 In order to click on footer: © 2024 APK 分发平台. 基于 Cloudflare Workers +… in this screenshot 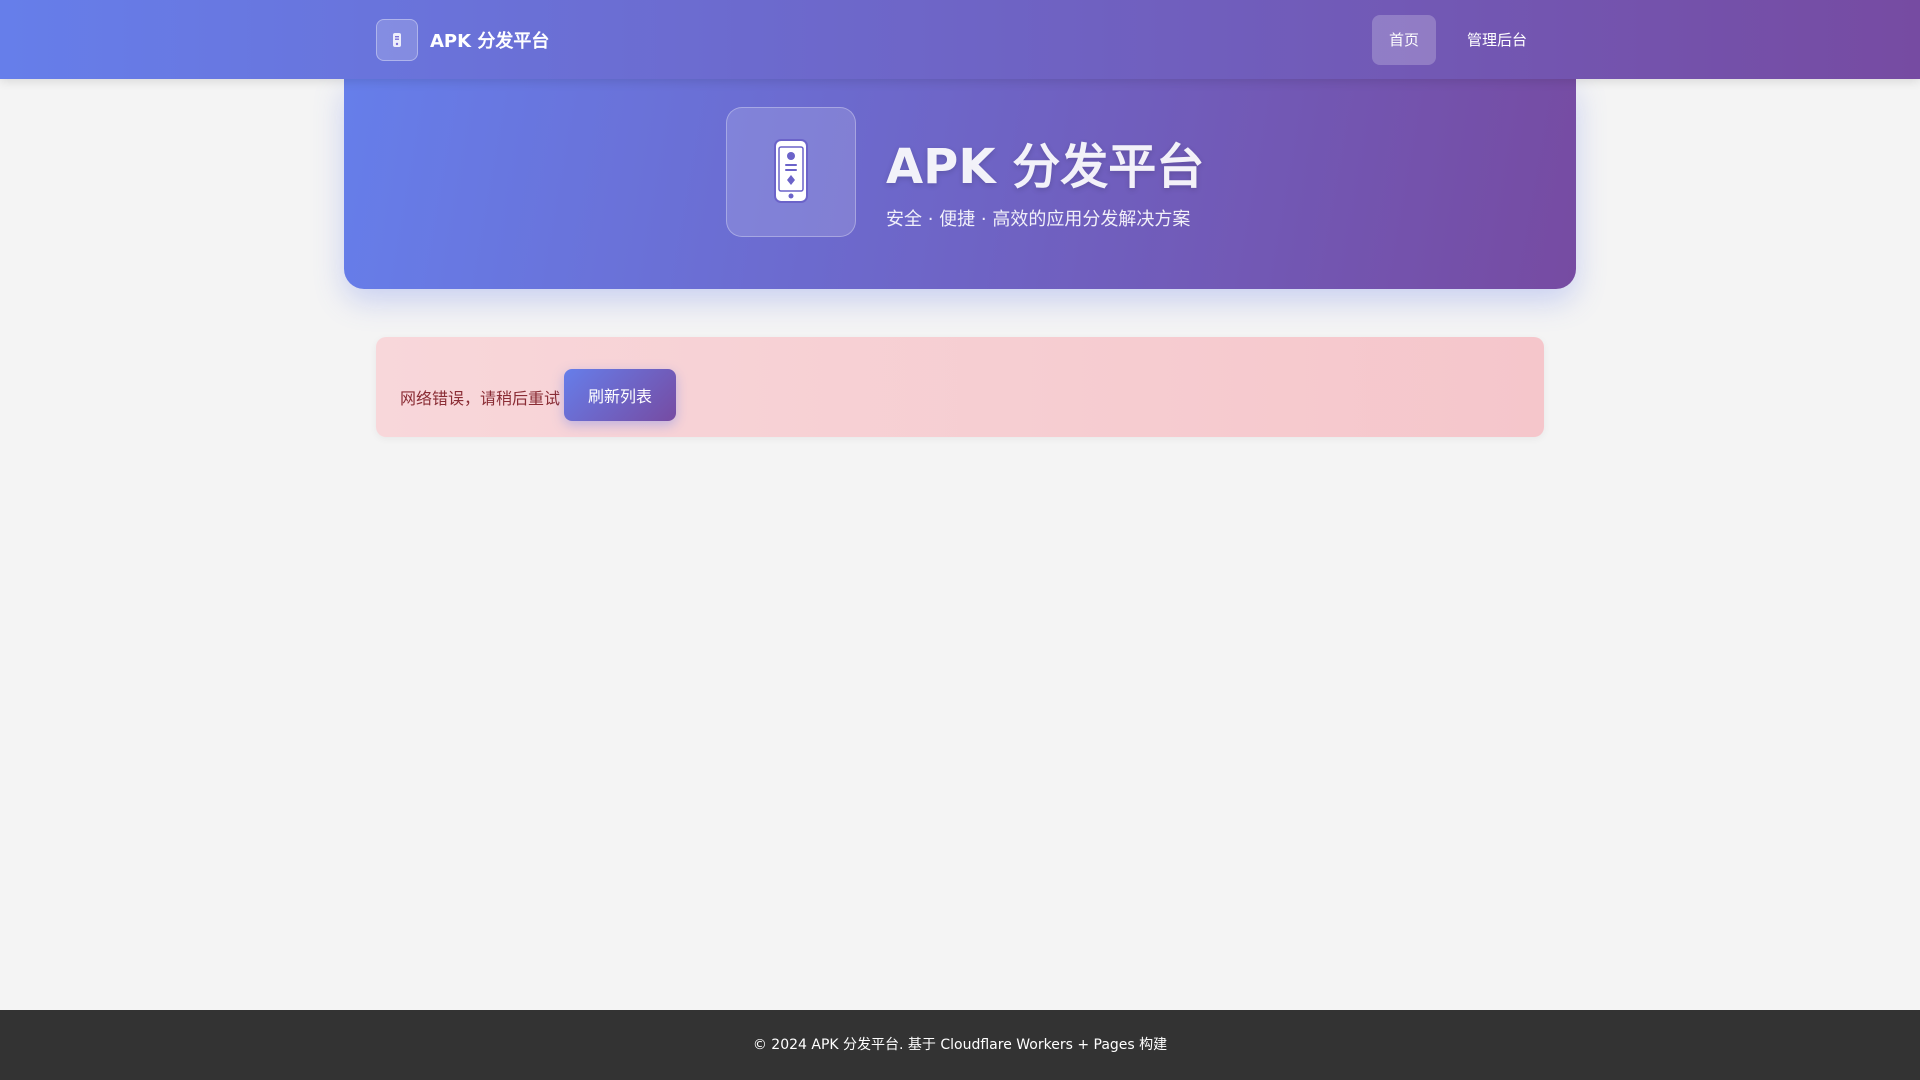, I will do `click(960, 1045)`.